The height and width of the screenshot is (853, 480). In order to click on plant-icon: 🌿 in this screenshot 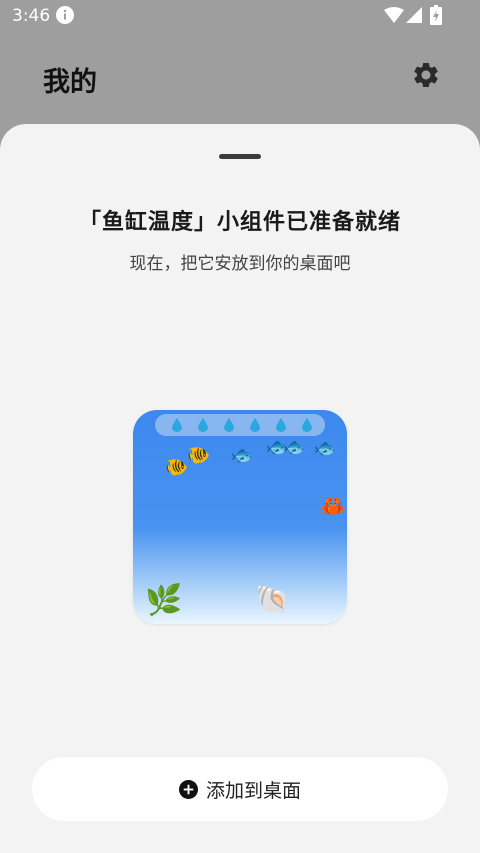, I will do `click(164, 600)`.